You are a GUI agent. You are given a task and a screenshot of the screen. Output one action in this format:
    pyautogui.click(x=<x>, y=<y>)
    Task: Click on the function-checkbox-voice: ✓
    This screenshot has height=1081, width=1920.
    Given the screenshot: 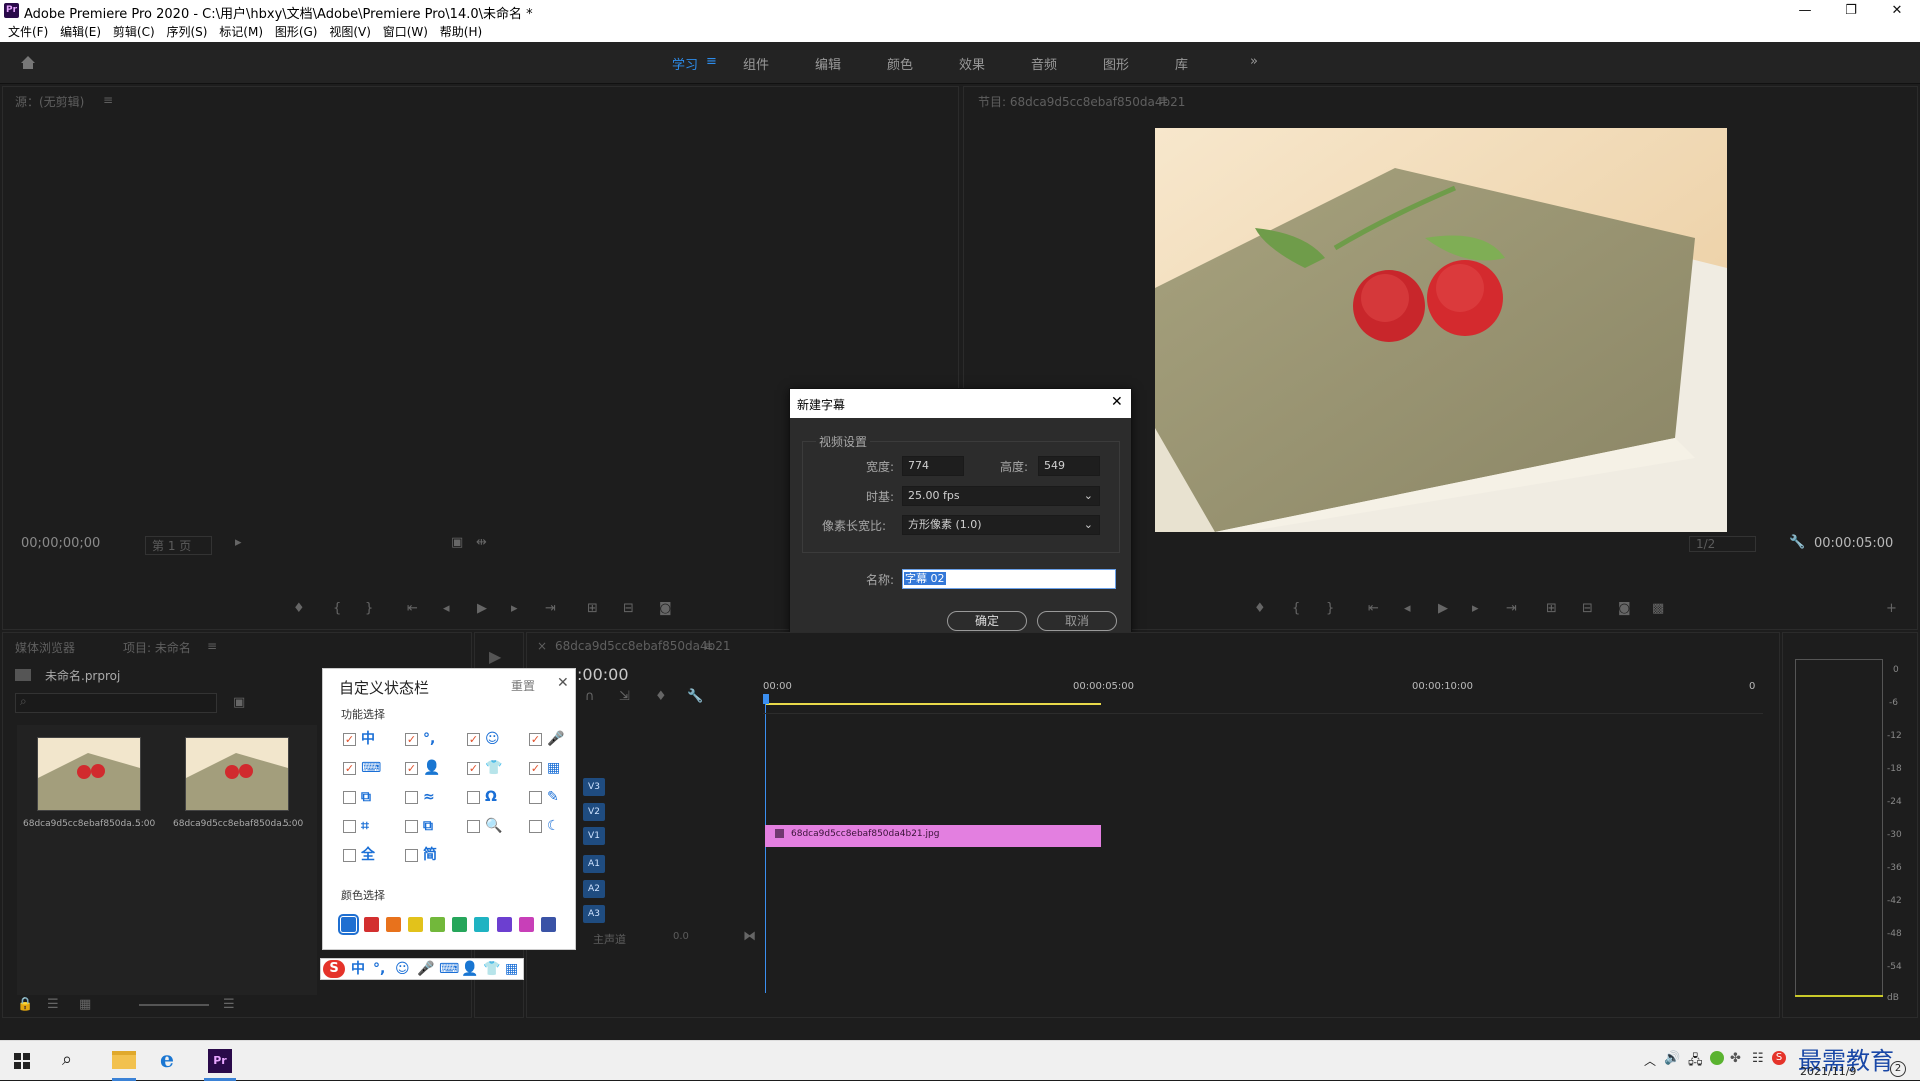 What is the action you would take?
    pyautogui.click(x=535, y=739)
    